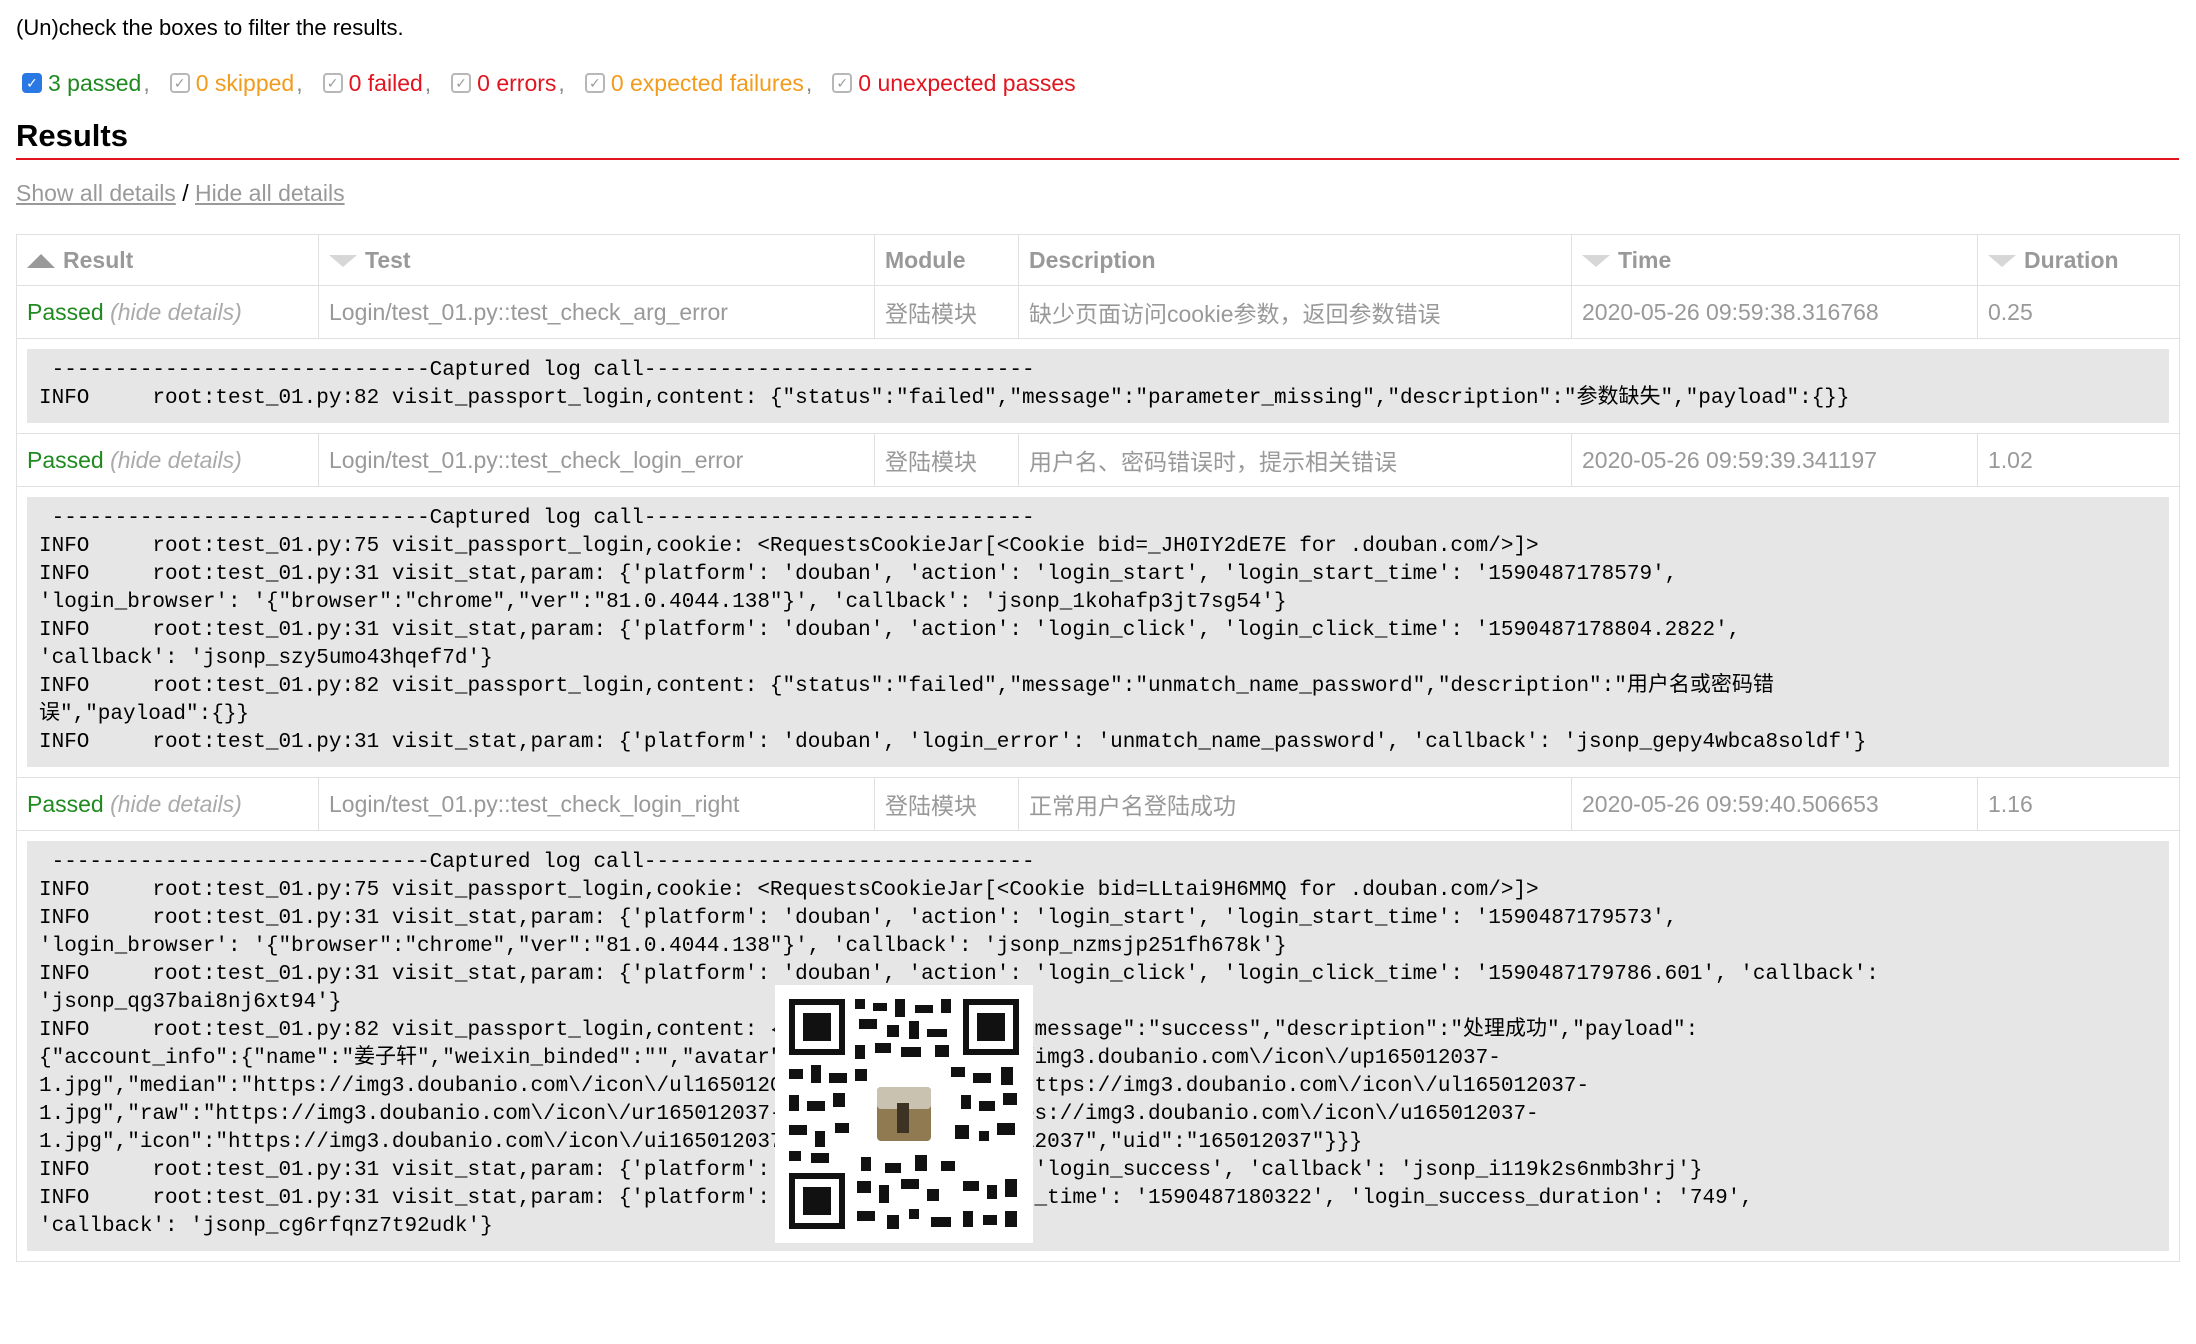 The height and width of the screenshot is (1344, 2196). What do you see at coordinates (517, 82) in the screenshot?
I see `filter-errors-label: 0 errors` at bounding box center [517, 82].